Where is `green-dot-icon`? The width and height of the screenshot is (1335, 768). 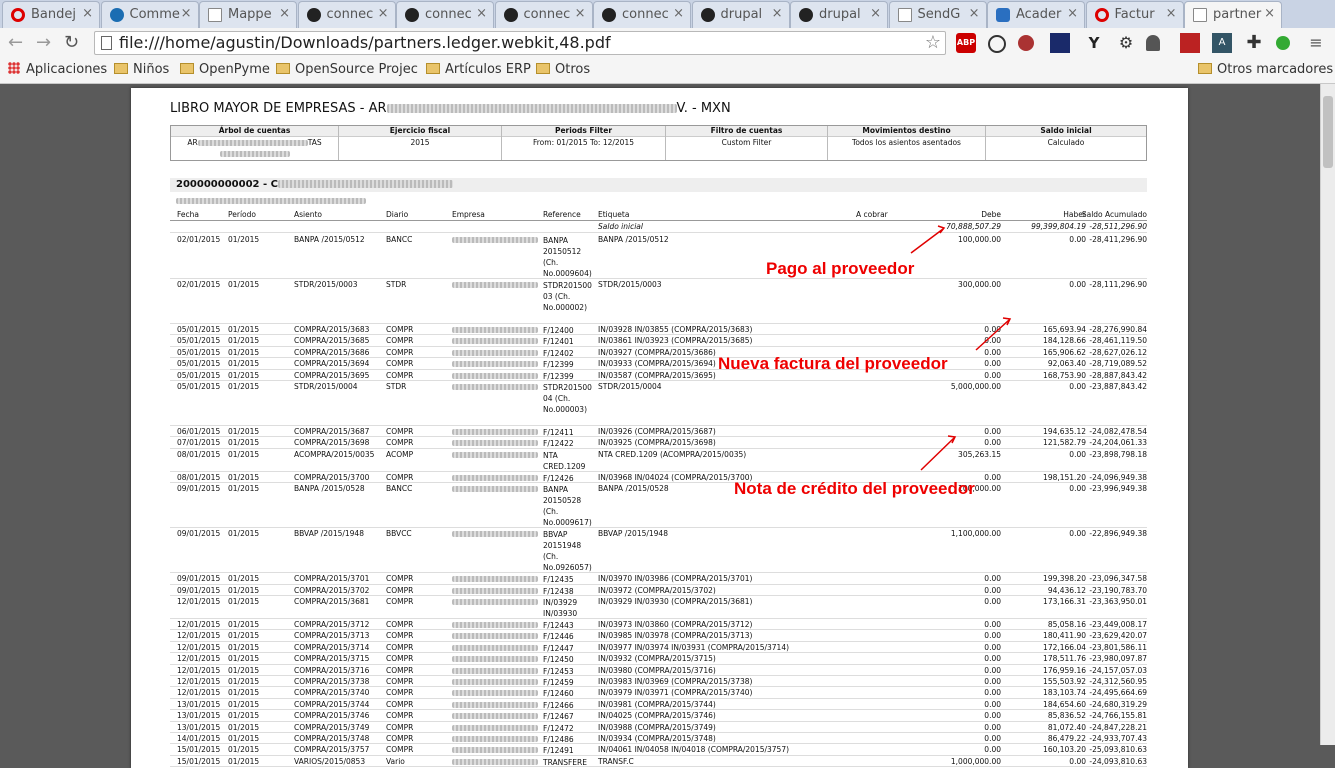 green-dot-icon is located at coordinates (1283, 43).